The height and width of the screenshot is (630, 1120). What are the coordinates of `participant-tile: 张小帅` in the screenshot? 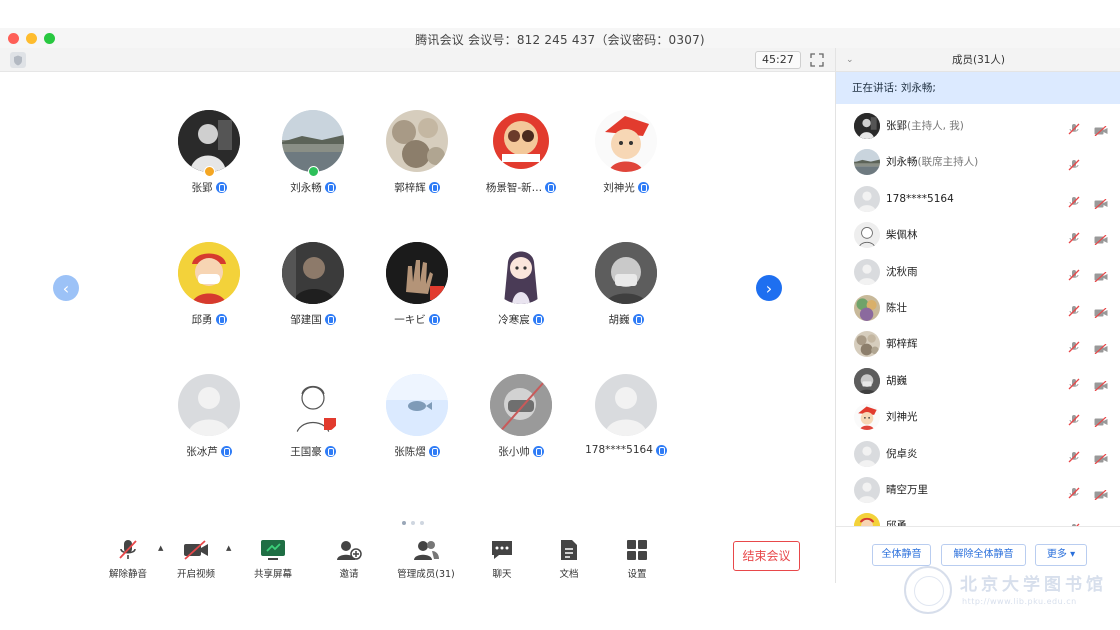 It's located at (521, 424).